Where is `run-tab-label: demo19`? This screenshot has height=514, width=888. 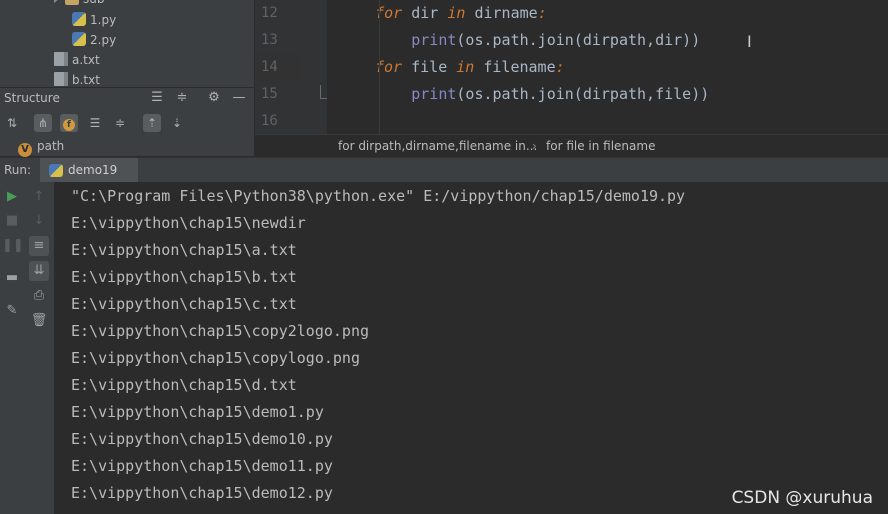
run-tab-label: demo19 is located at coordinates (93, 170).